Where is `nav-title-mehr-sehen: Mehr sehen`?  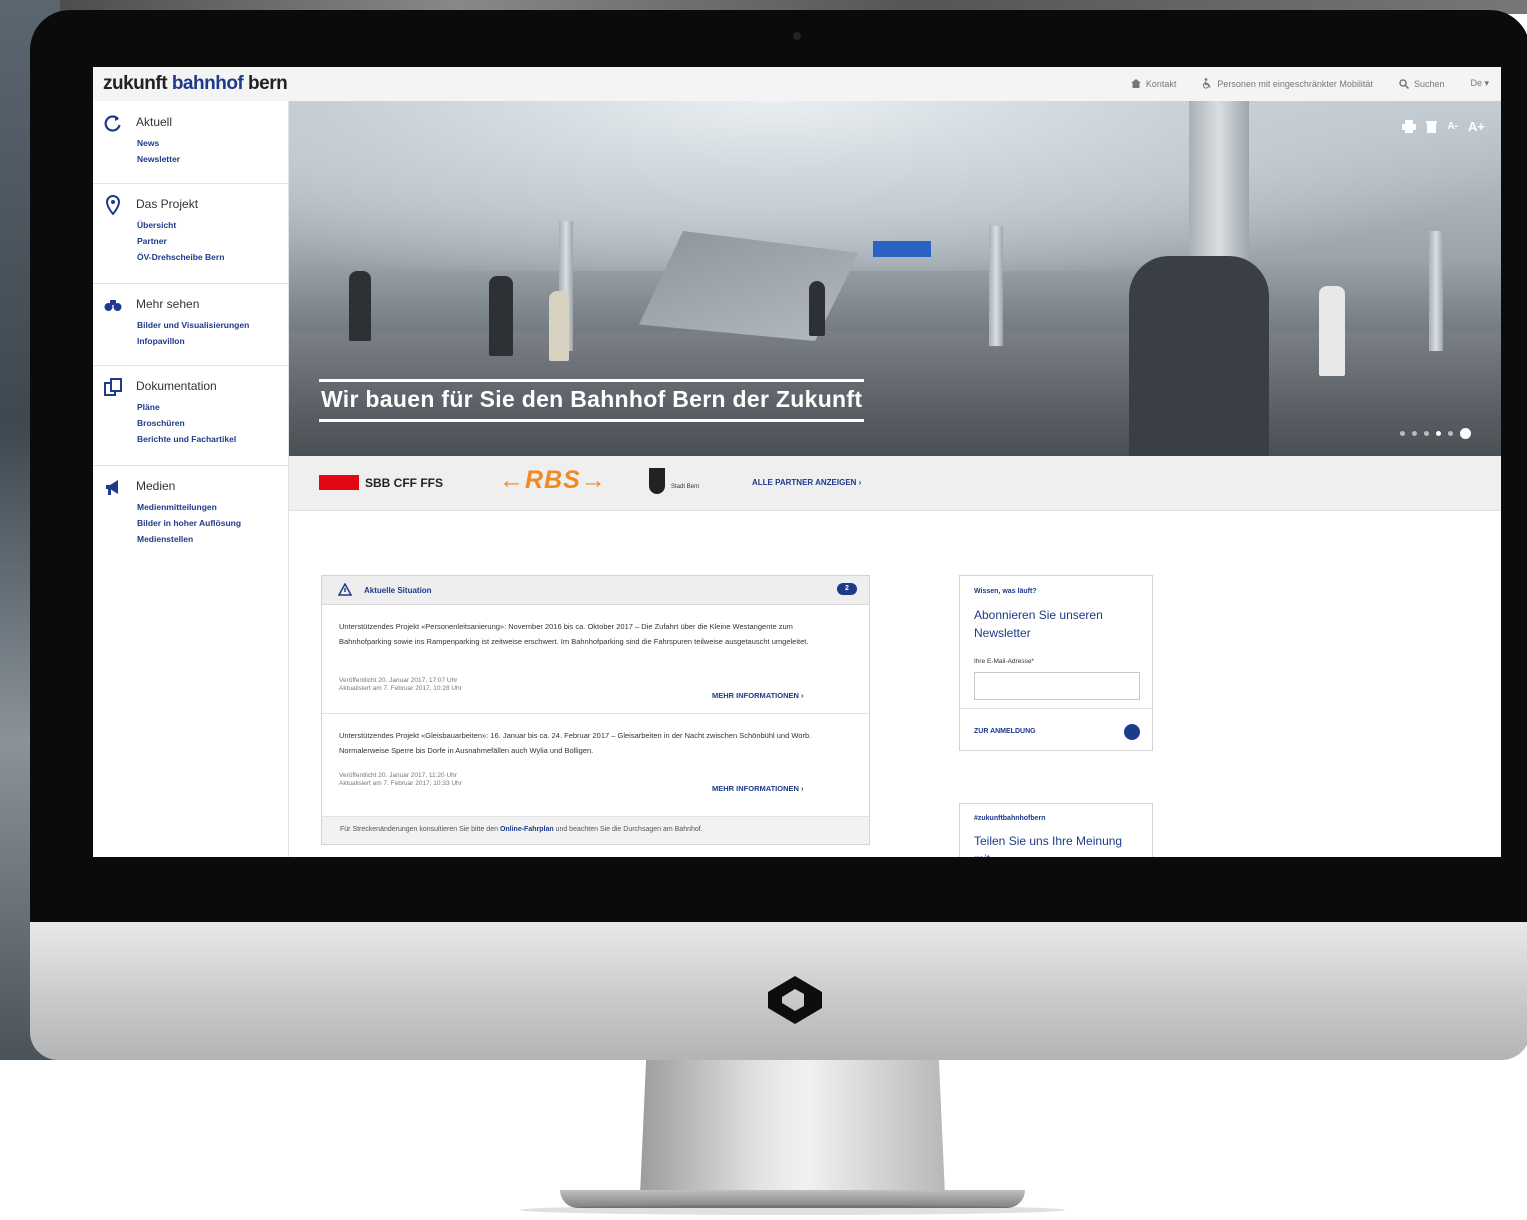 nav-title-mehr-sehen: Mehr sehen is located at coordinates (167, 304).